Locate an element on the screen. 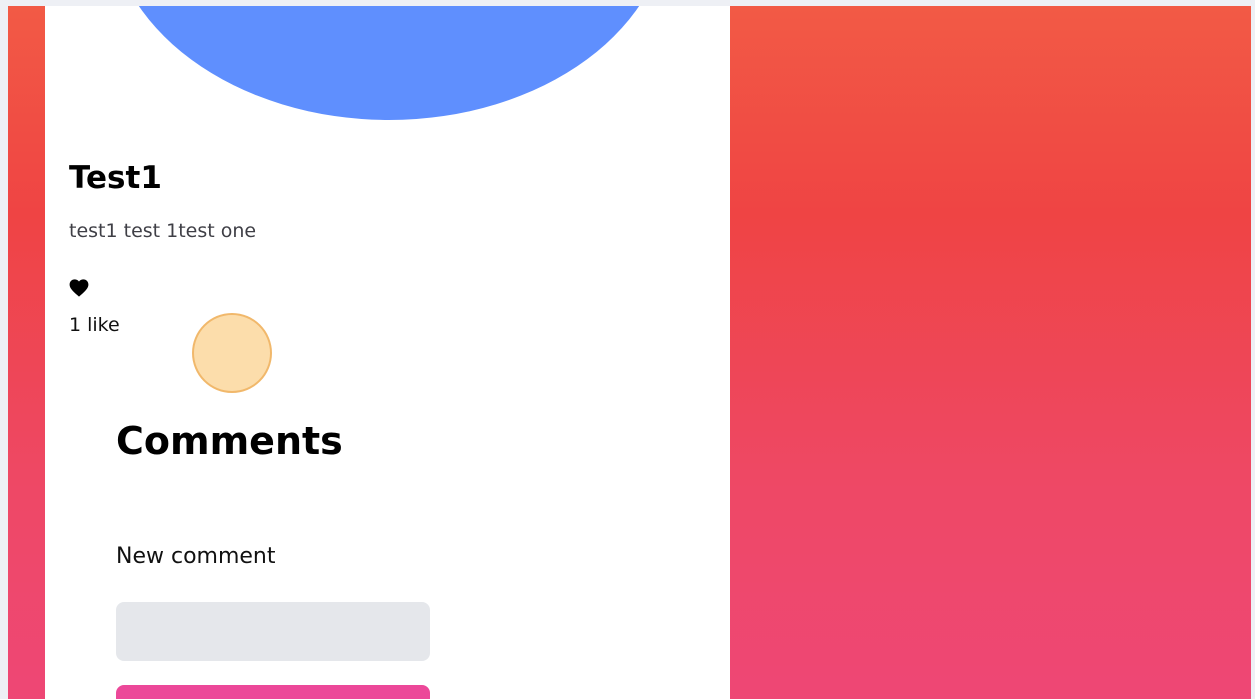  new-comment-input is located at coordinates (273, 631).